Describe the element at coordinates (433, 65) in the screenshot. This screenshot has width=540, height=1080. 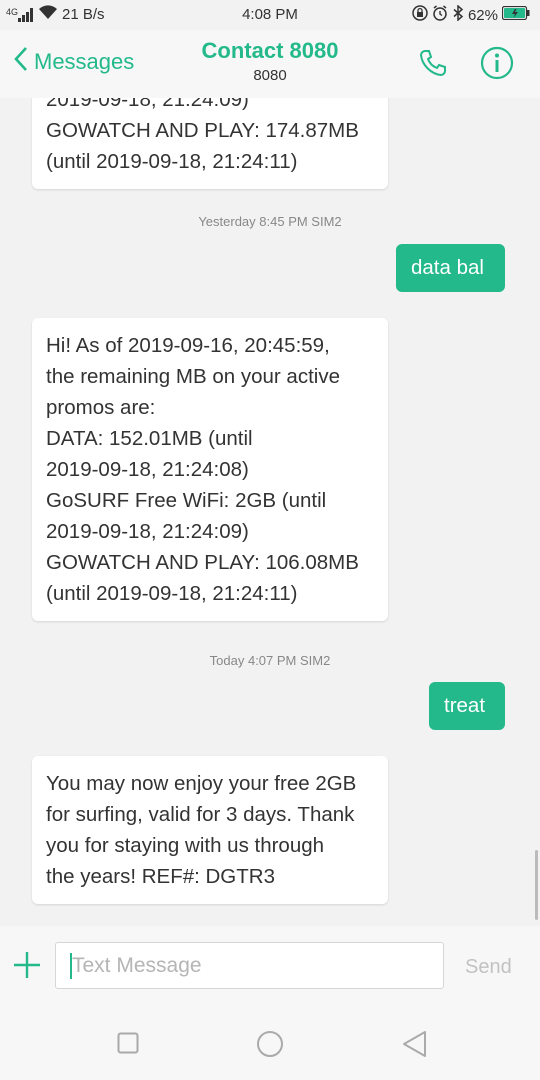
I see `phone-icon` at that location.